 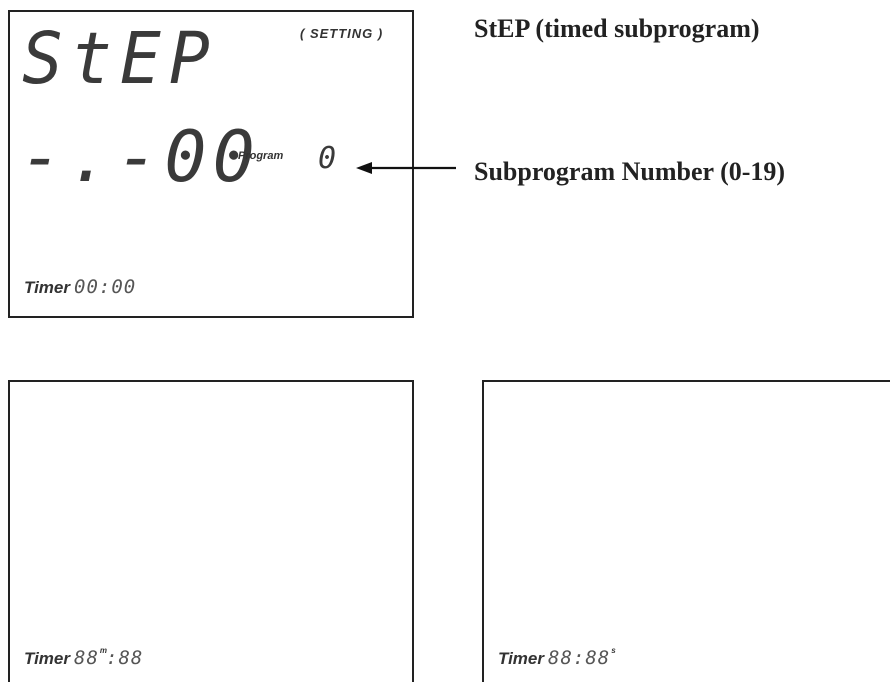 What do you see at coordinates (328, 158) in the screenshot?
I see `program-number: 0` at bounding box center [328, 158].